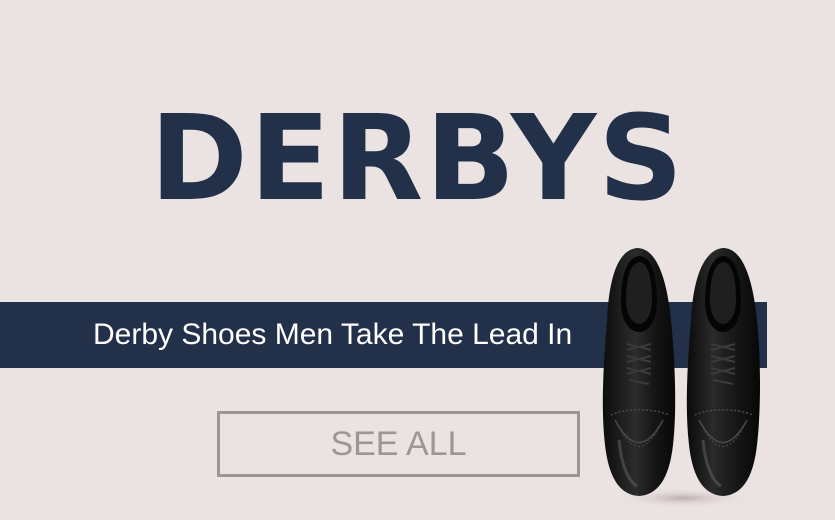 The image size is (835, 520). I want to click on derby-shoes-image, so click(681, 378).